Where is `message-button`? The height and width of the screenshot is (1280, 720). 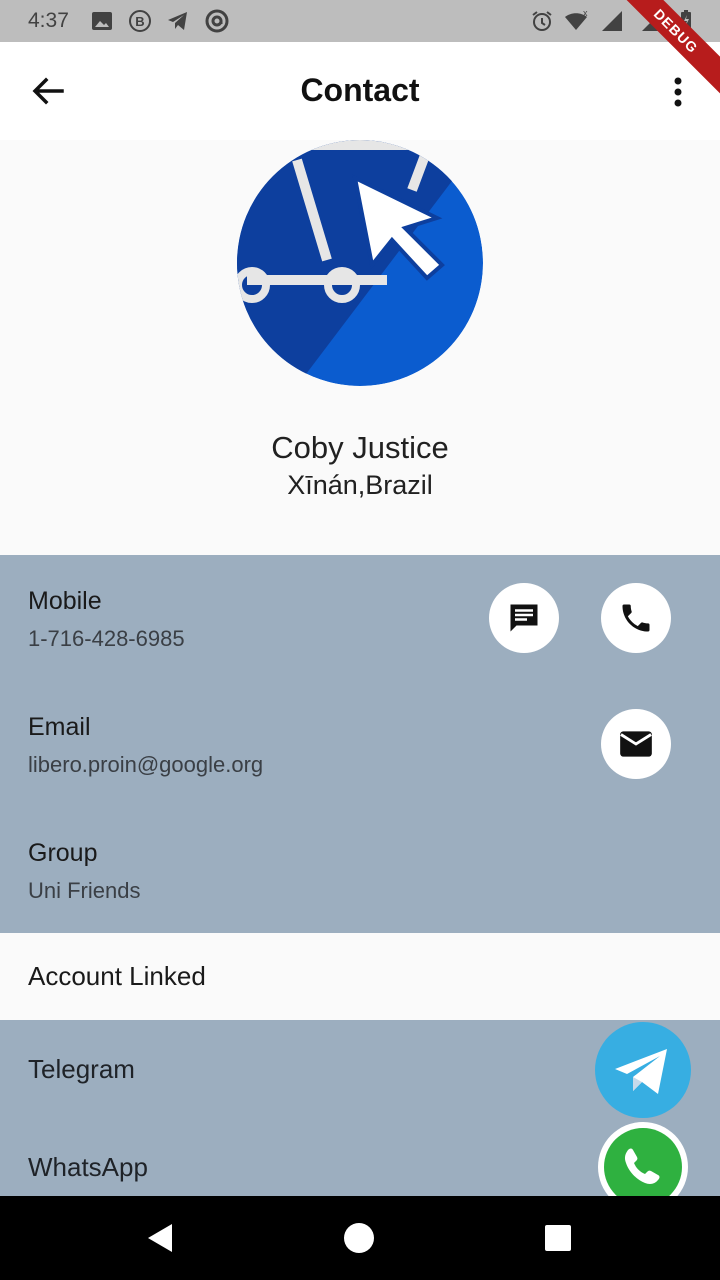
message-button is located at coordinates (524, 618).